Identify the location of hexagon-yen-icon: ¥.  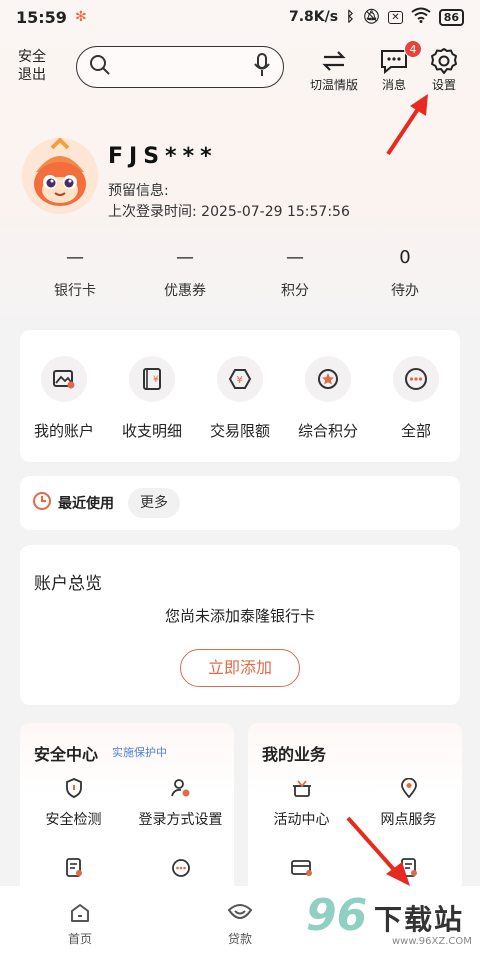
(240, 379).